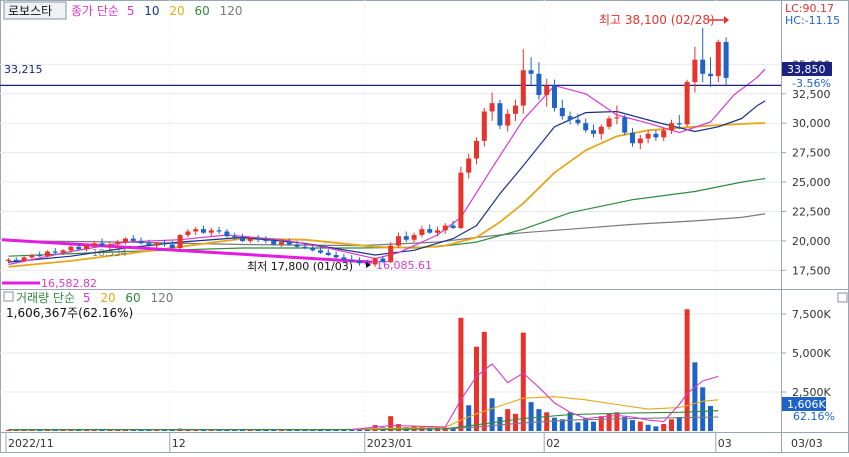 The width and height of the screenshot is (849, 457). What do you see at coordinates (811, 211) in the screenshot?
I see `price-y-tick-label: 22,500` at bounding box center [811, 211].